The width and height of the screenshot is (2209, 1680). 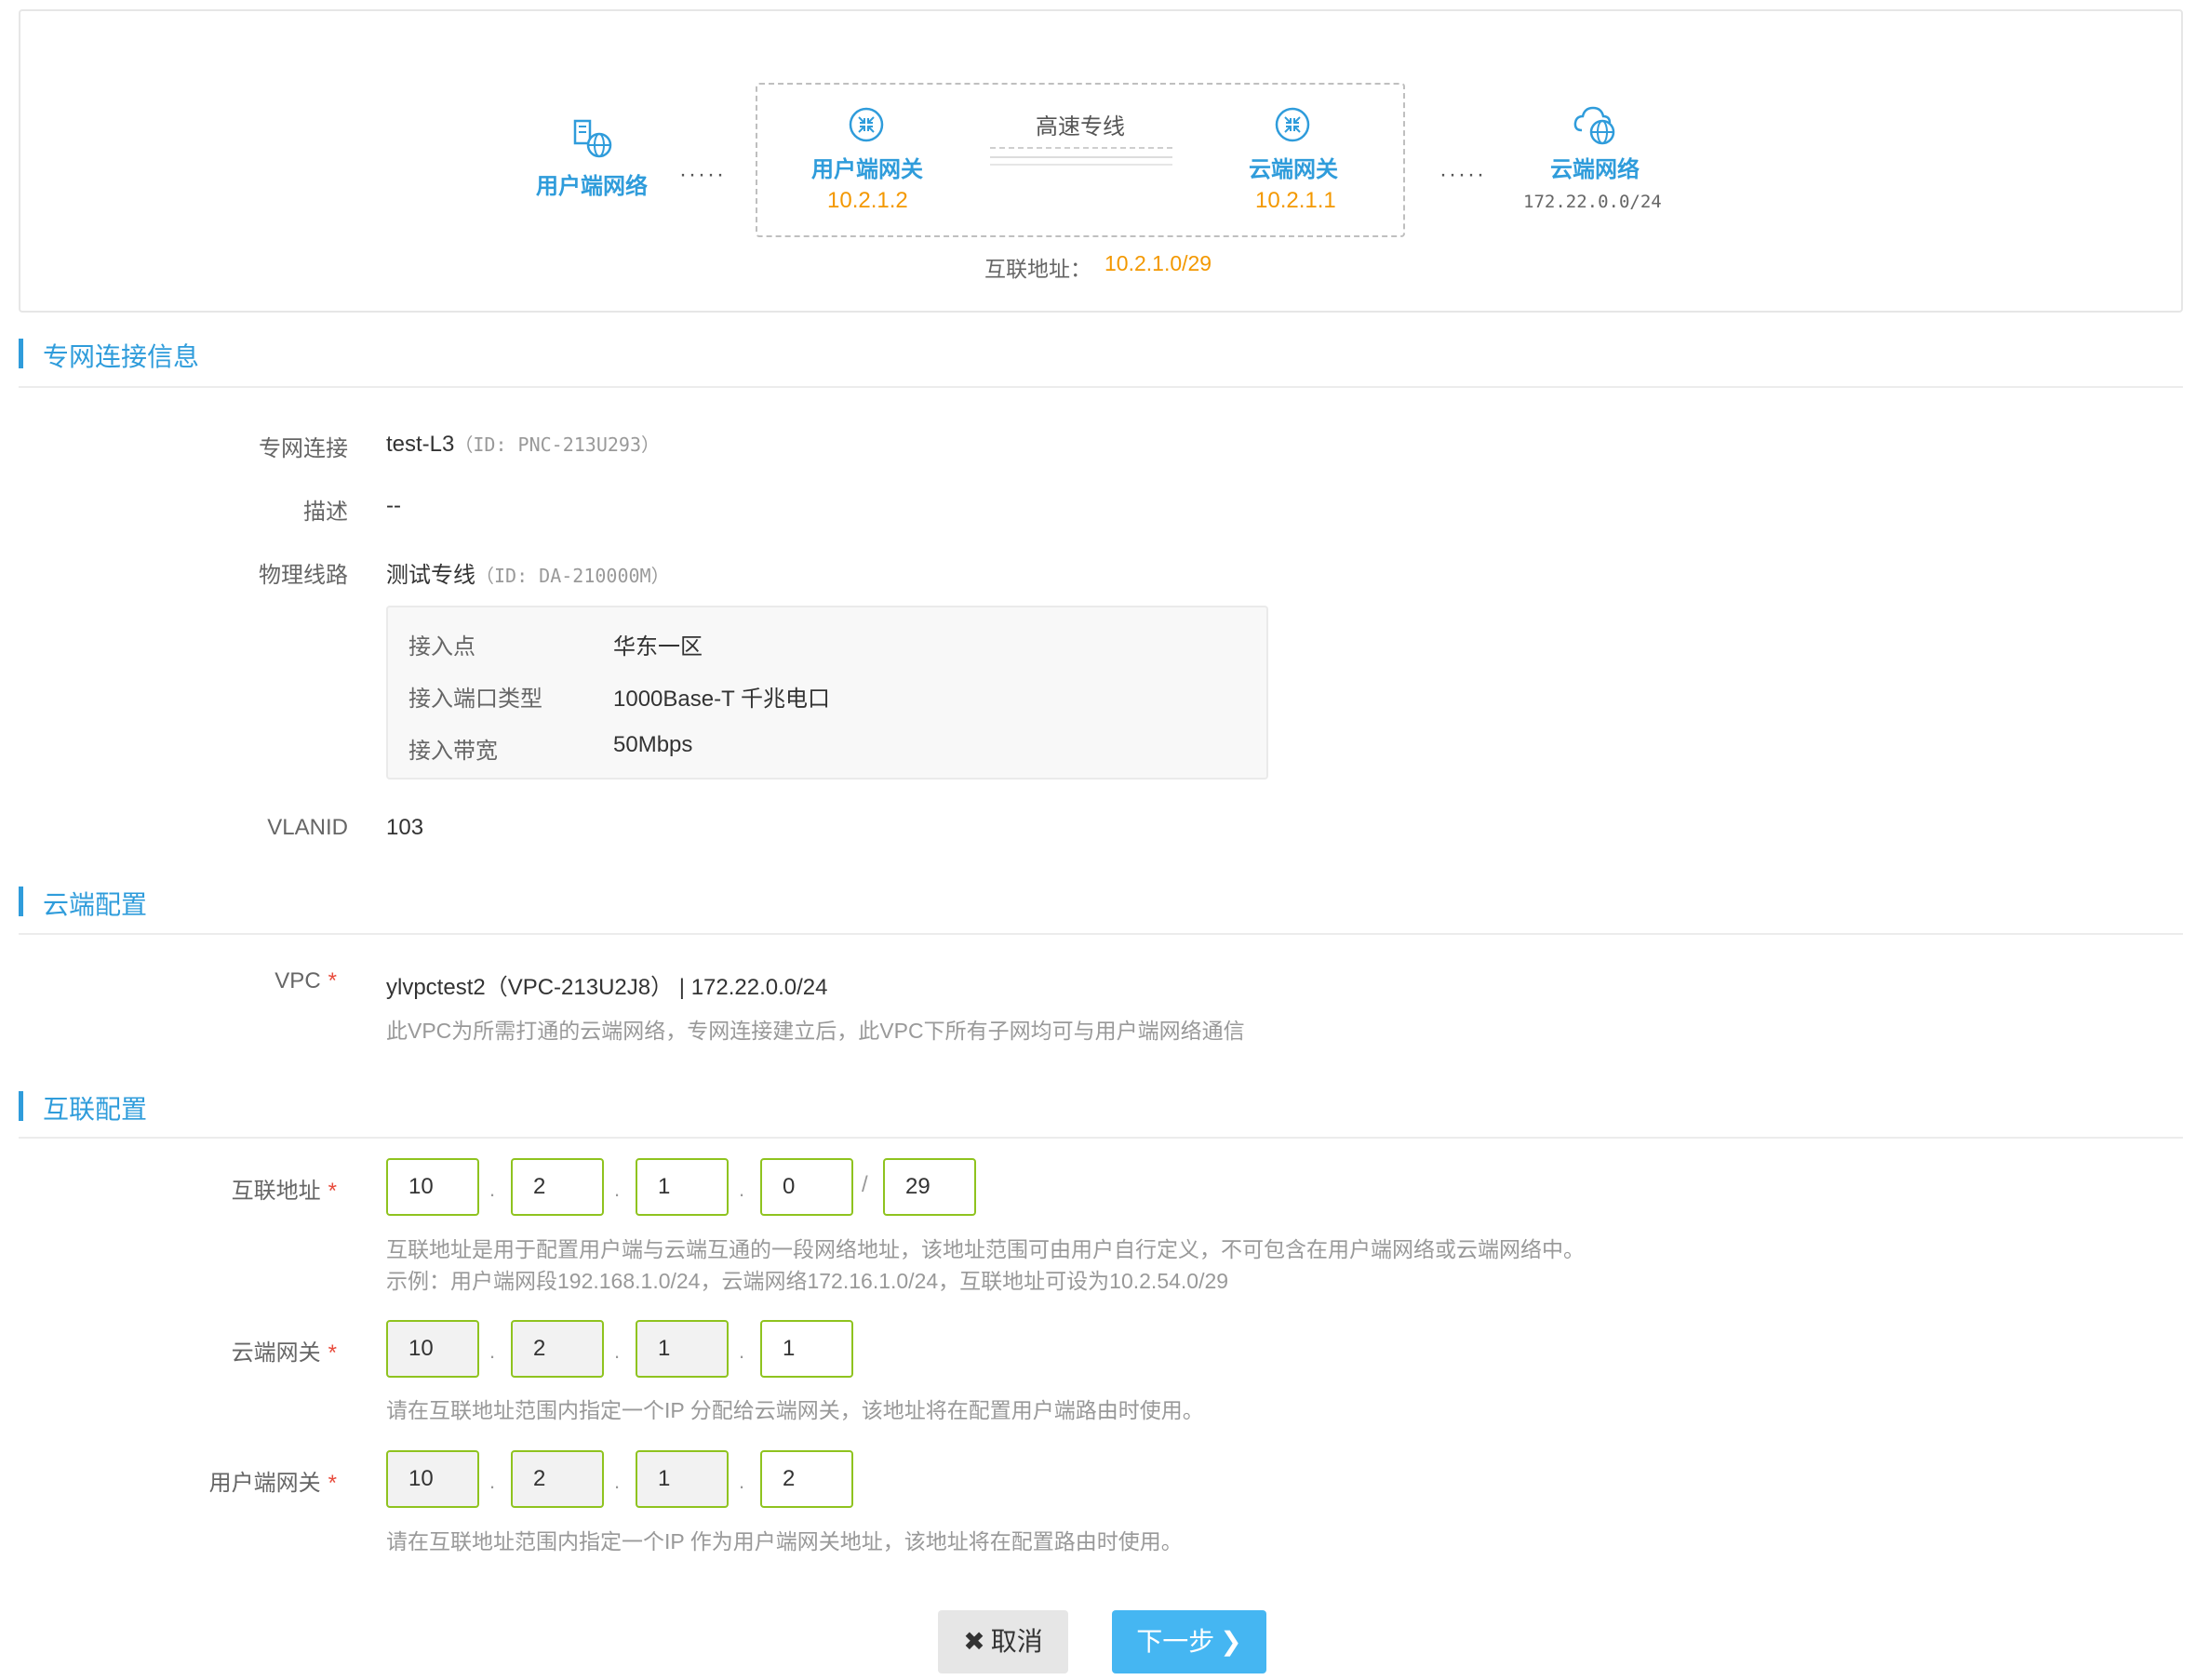 I want to click on physical-line-value: 测试专线（ID: DA-210000M）, so click(x=528, y=572).